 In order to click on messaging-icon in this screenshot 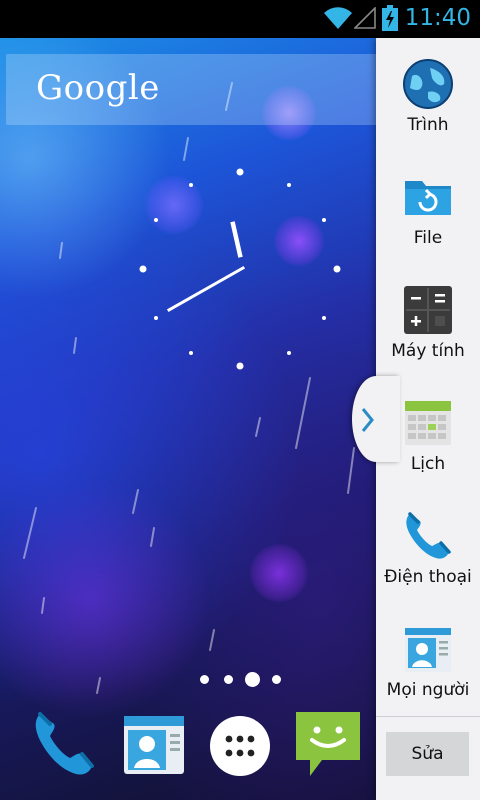, I will do `click(328, 744)`.